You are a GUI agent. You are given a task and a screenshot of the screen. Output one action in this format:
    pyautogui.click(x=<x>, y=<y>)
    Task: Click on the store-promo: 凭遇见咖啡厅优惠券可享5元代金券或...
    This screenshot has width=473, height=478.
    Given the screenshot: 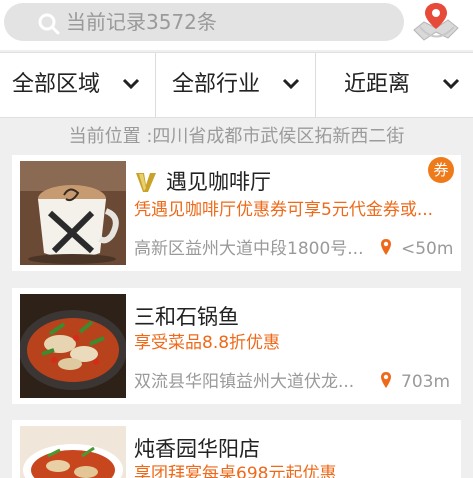 What is the action you would take?
    pyautogui.click(x=284, y=210)
    